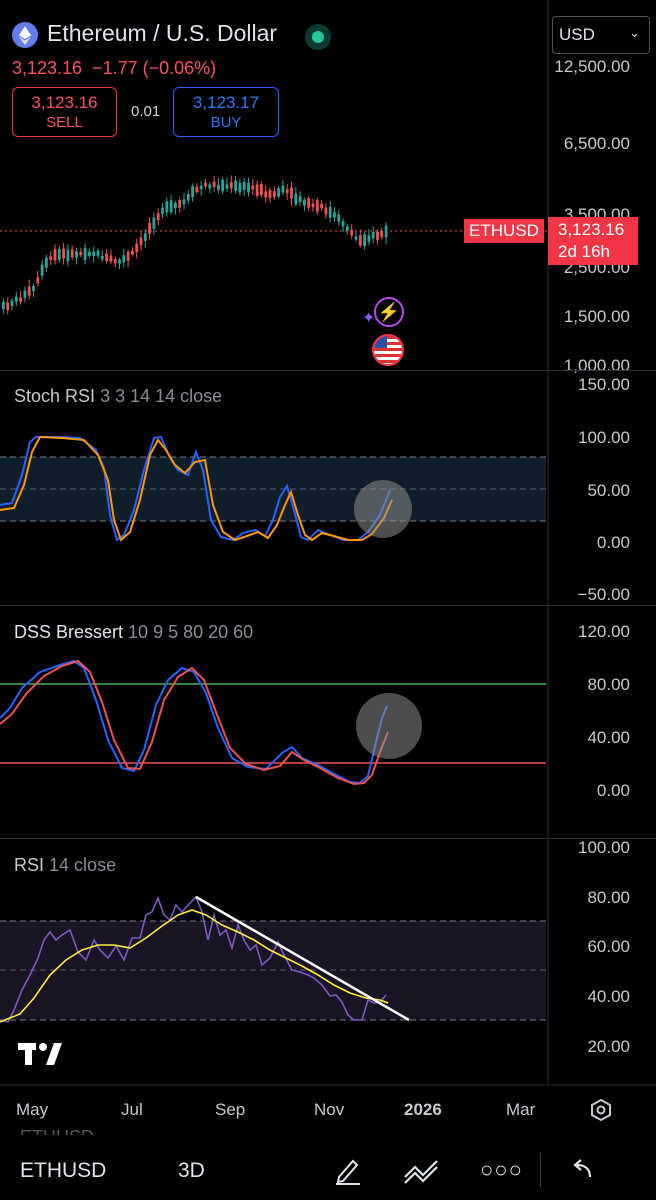 This screenshot has height=1200, width=656. What do you see at coordinates (608, 897) in the screenshot?
I see `rsi-axis-label: 80.00` at bounding box center [608, 897].